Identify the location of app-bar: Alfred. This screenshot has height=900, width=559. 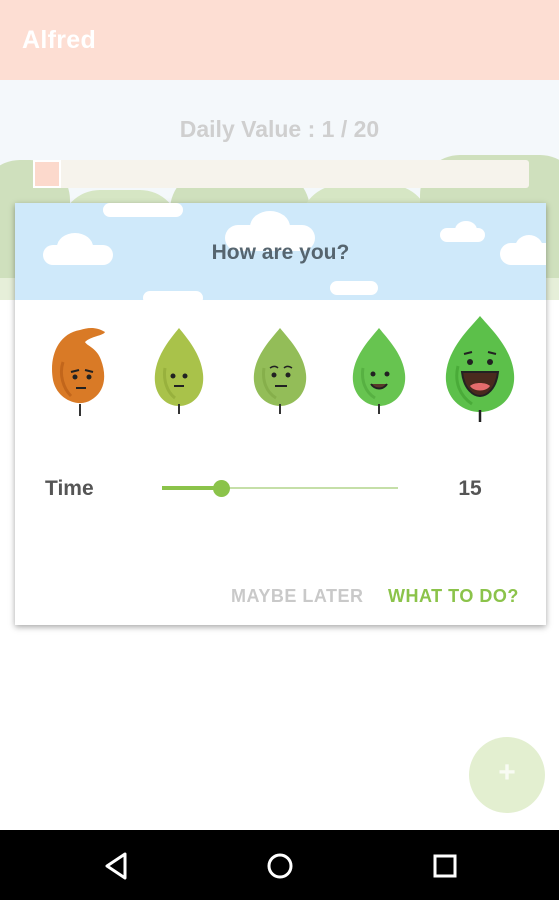
(279, 40).